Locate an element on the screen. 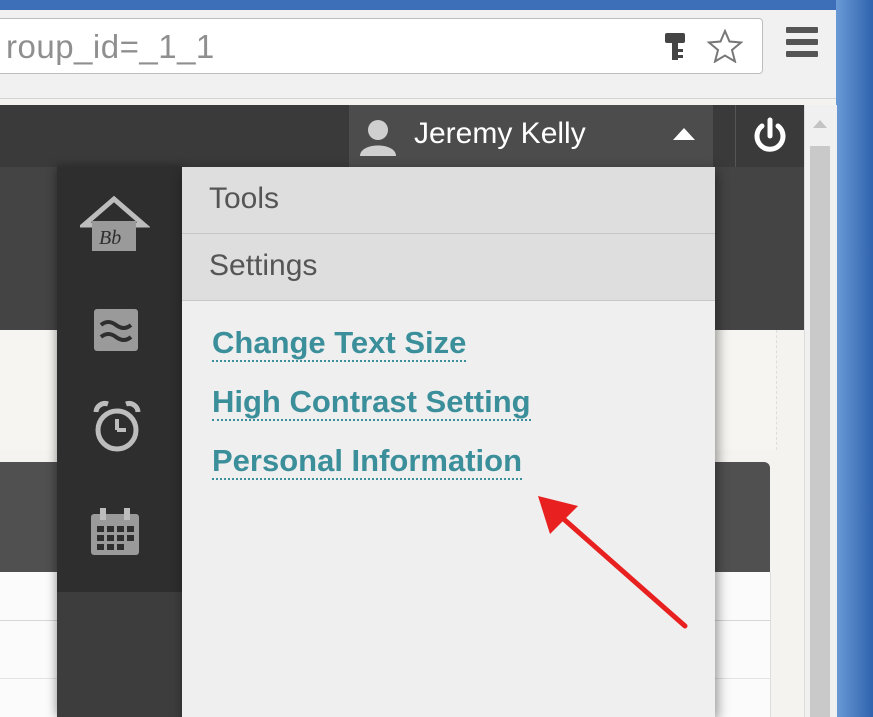 The height and width of the screenshot is (717, 873). menu-section-label: Settings is located at coordinates (263, 265).